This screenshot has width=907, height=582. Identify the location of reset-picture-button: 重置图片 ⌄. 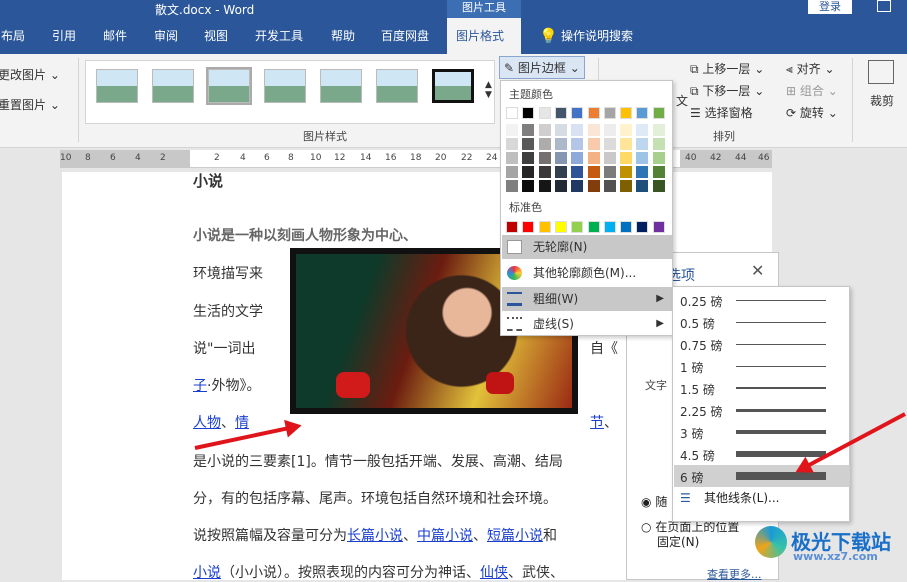
(30, 104).